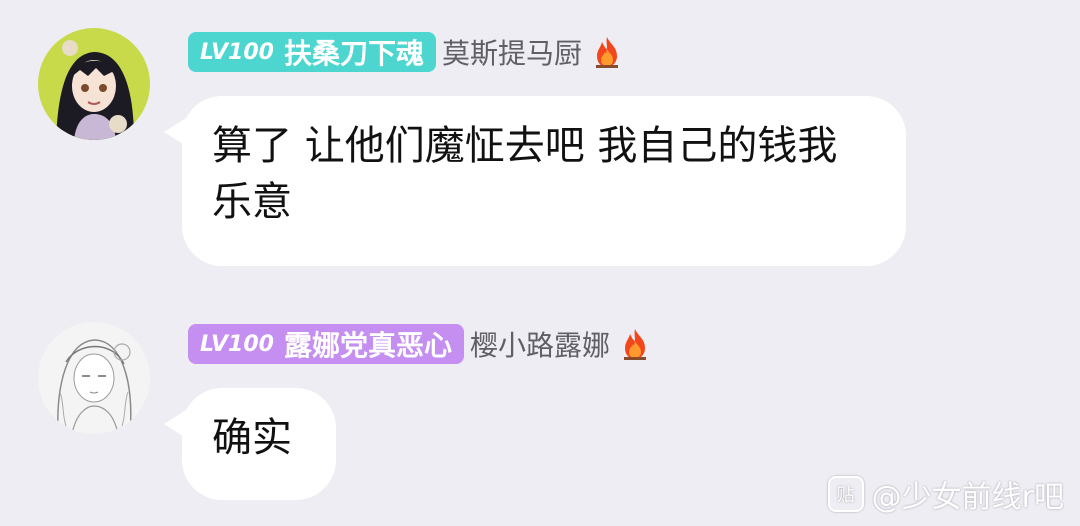 This screenshot has width=1080, height=526. I want to click on level-title-badge: LV100 露娜党真恶心, so click(326, 344).